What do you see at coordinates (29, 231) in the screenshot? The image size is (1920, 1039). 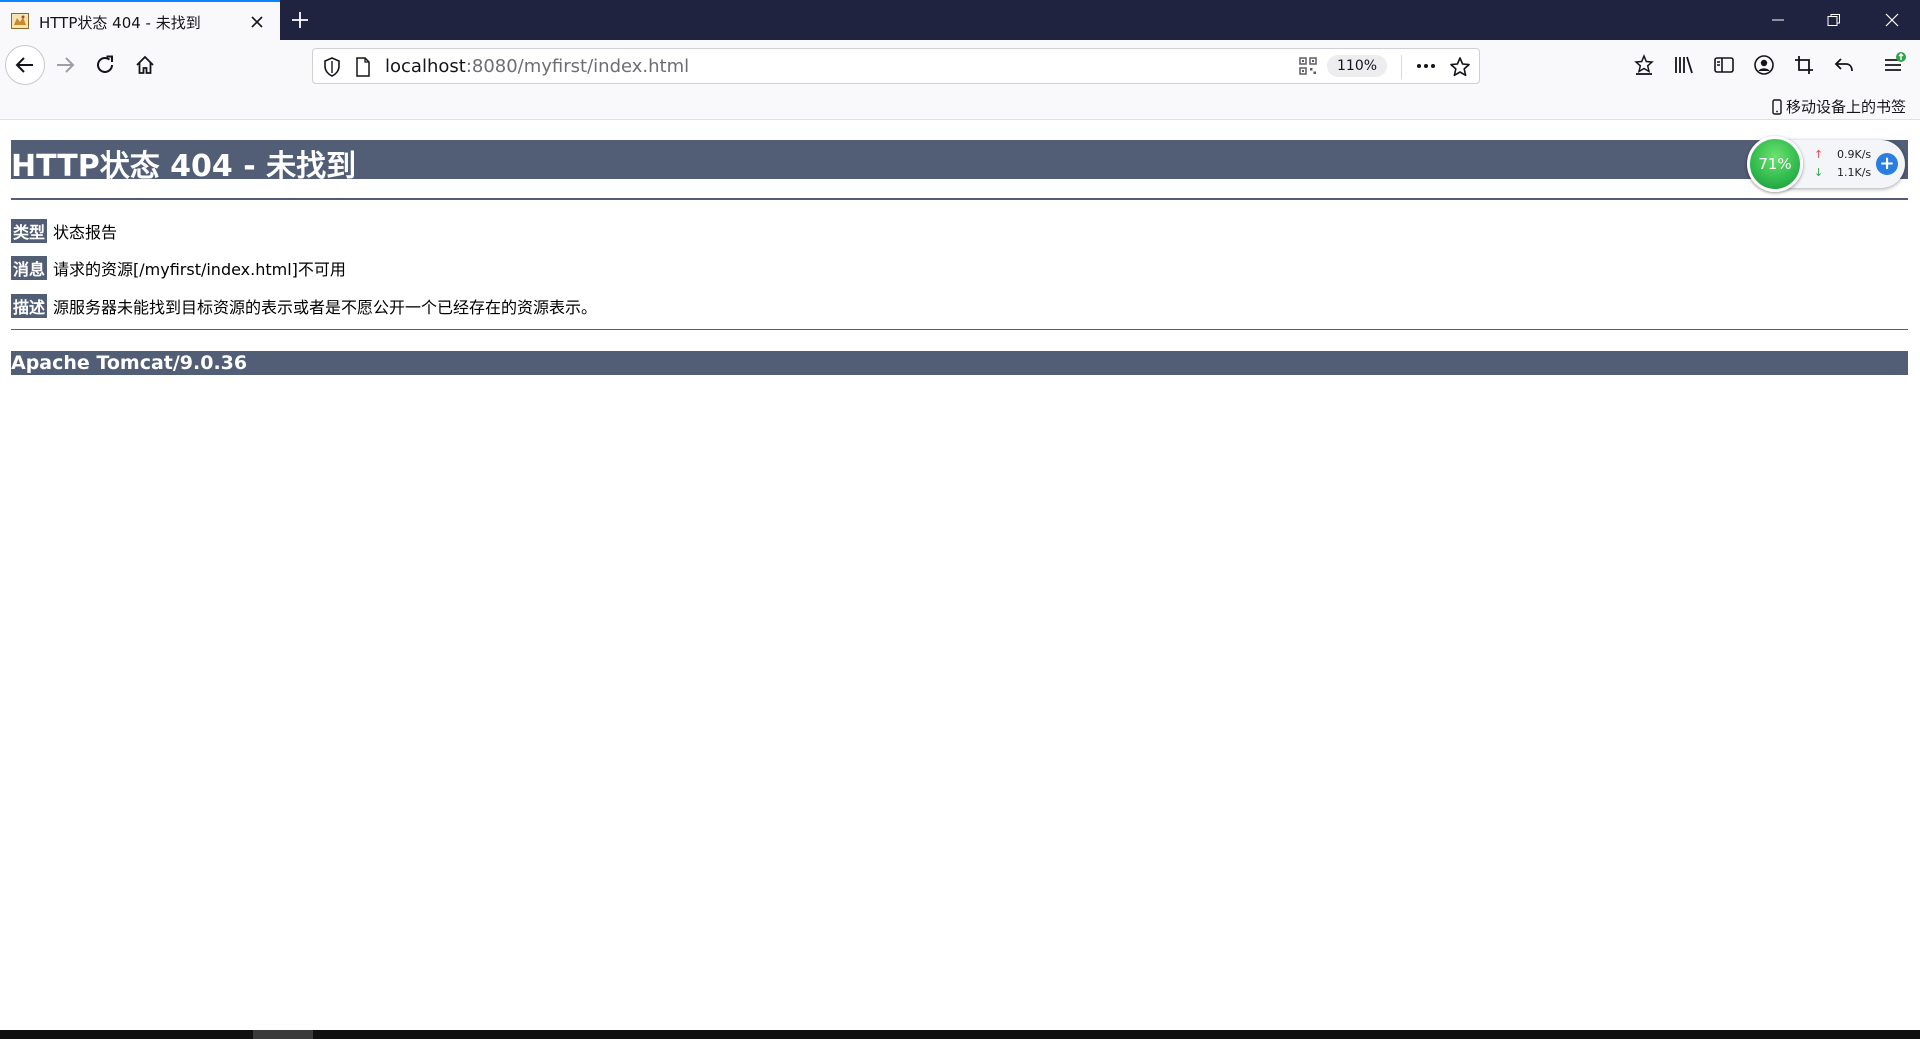 I see `type-label: 类型` at bounding box center [29, 231].